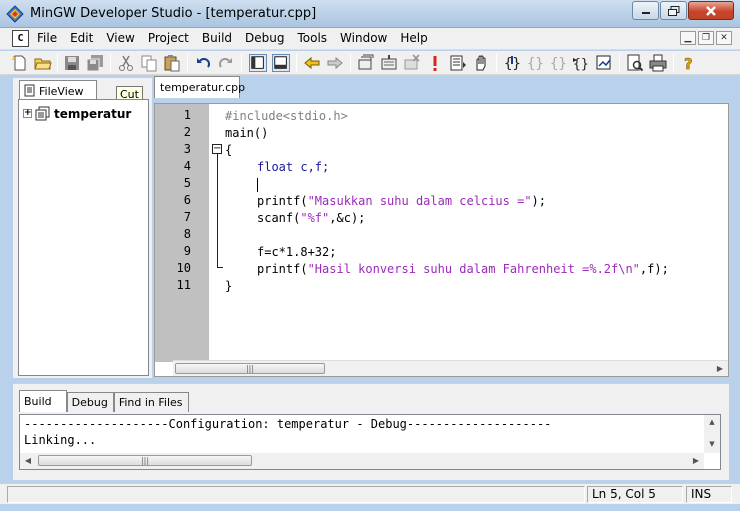 The height and width of the screenshot is (511, 740). I want to click on text-caret, so click(257, 185).